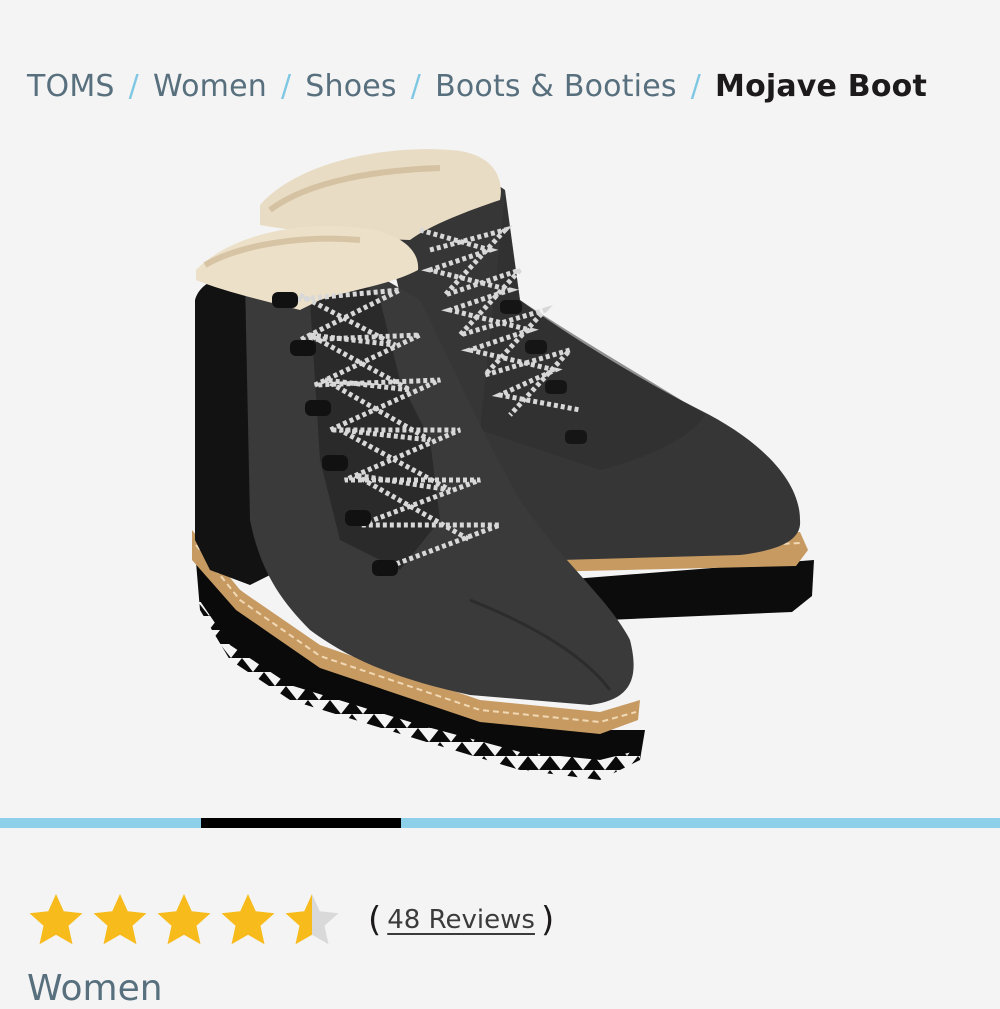 The height and width of the screenshot is (1009, 1000). I want to click on star-half-icon, so click(312, 919).